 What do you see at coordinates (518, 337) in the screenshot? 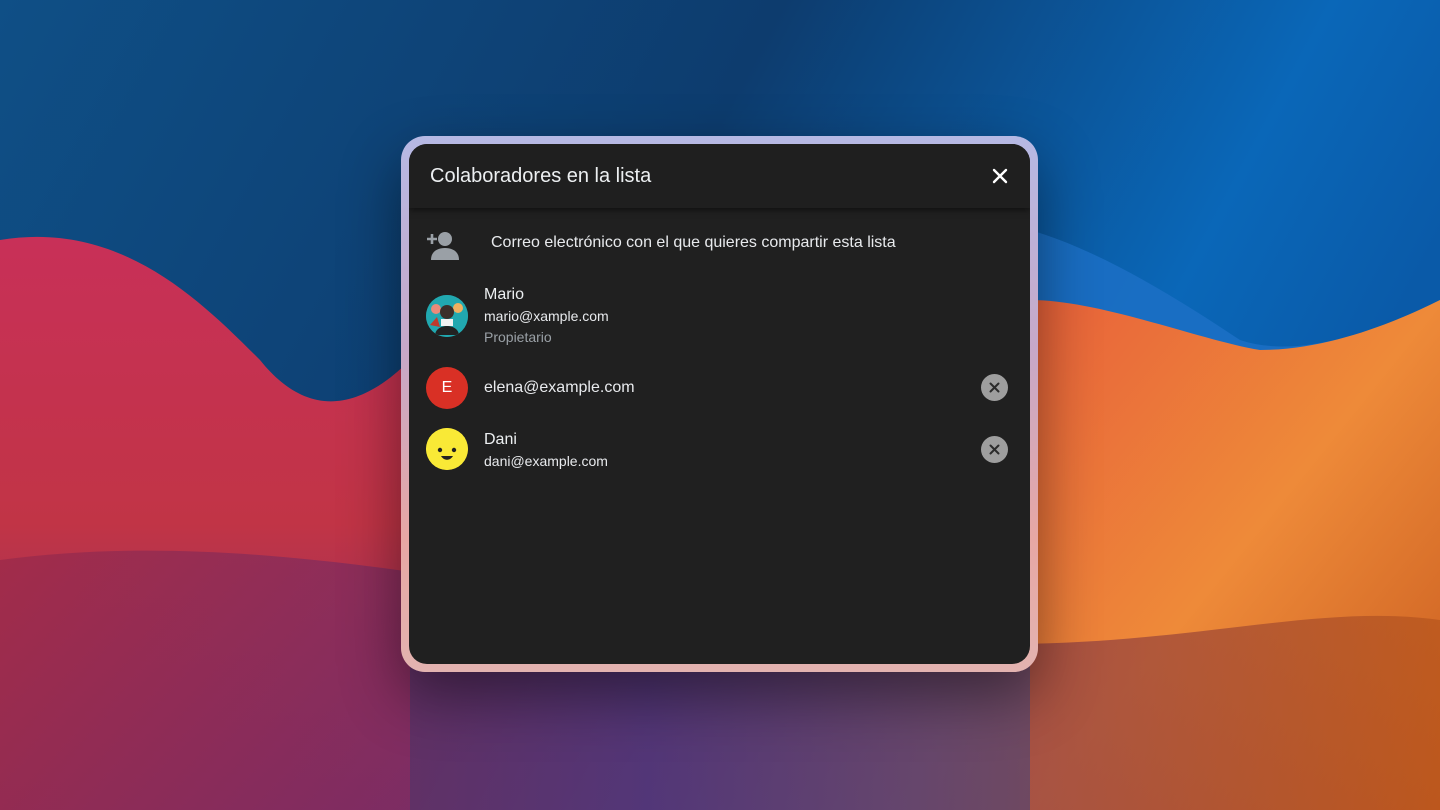
I see `collaborator-role: Propietario` at bounding box center [518, 337].